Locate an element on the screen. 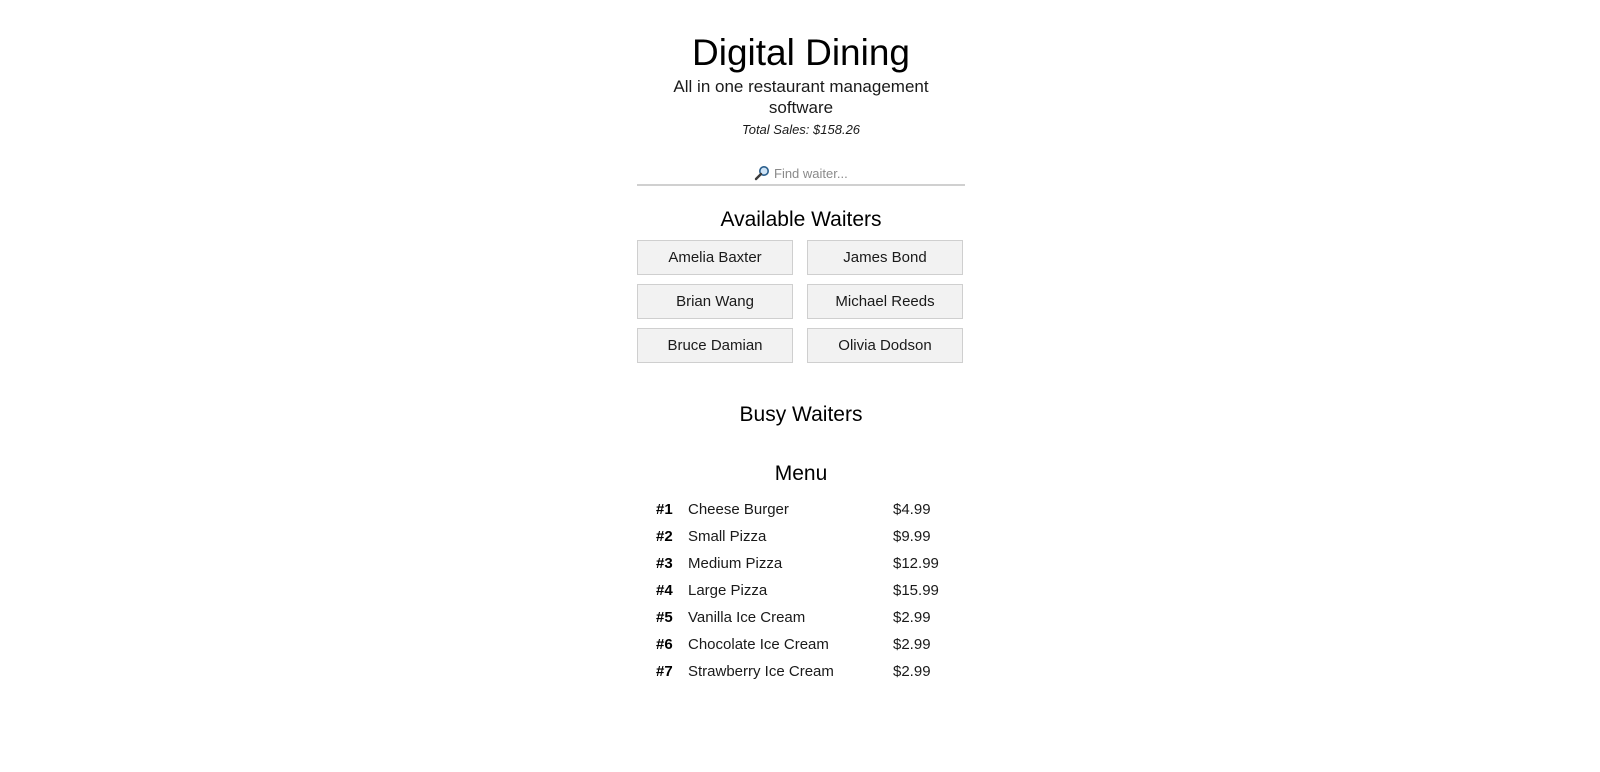 This screenshot has width=1600, height=772. menu-item: #6 Chocolate Ice Cream $2.99 is located at coordinates (801, 644).